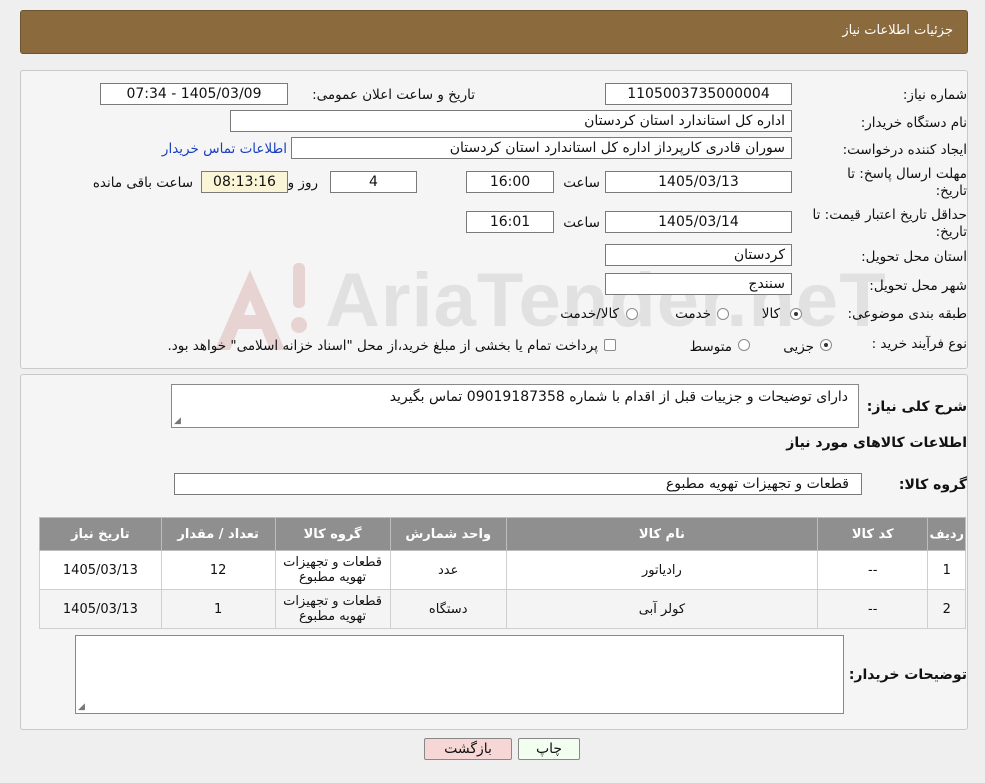 This screenshot has width=985, height=783. What do you see at coordinates (218, 570) in the screenshot?
I see `cell-qty: 12` at bounding box center [218, 570].